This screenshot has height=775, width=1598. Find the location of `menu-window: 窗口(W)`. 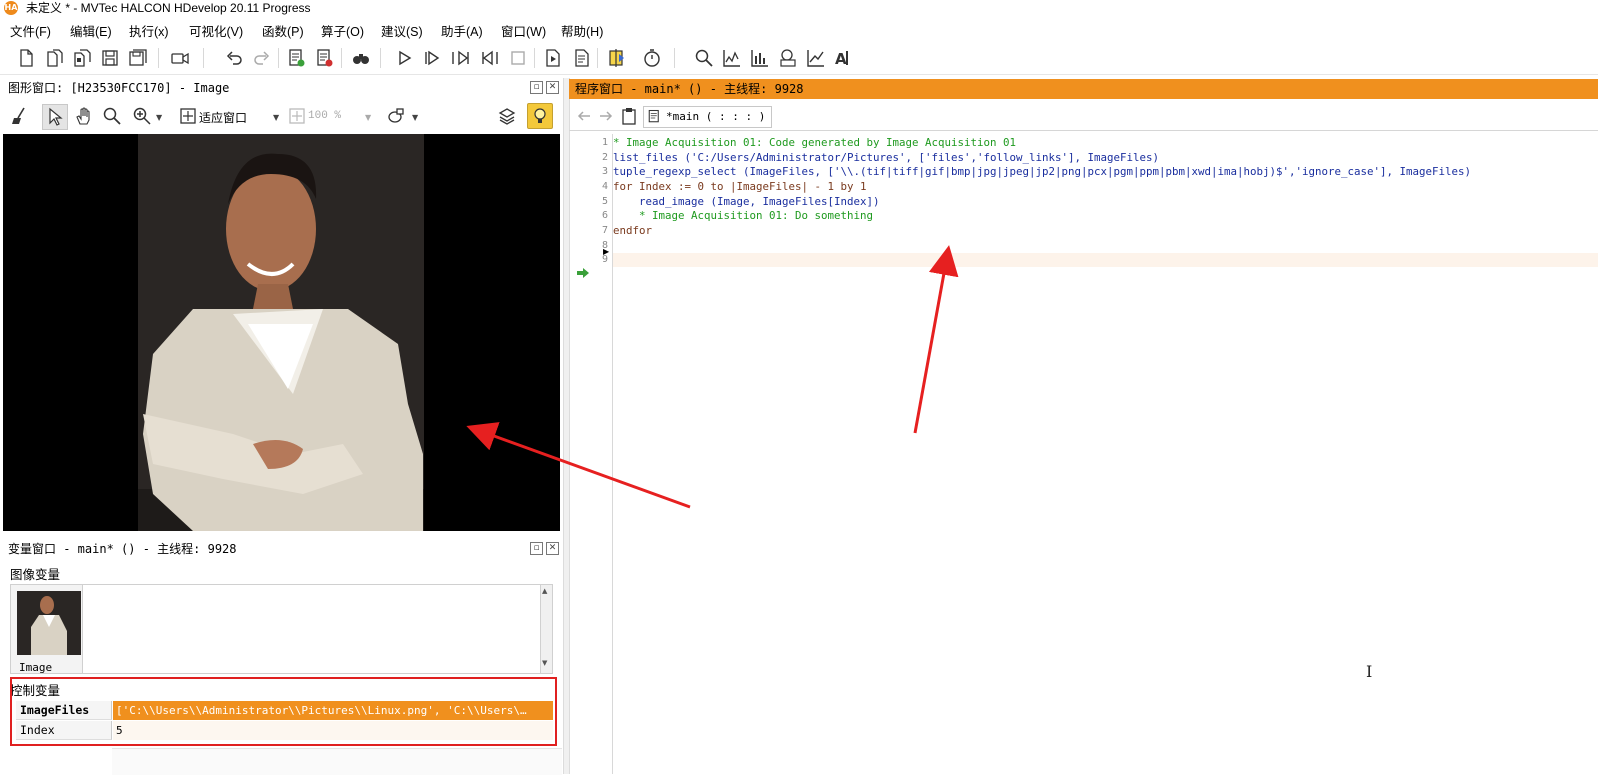

menu-window: 窗口(W) is located at coordinates (523, 30).